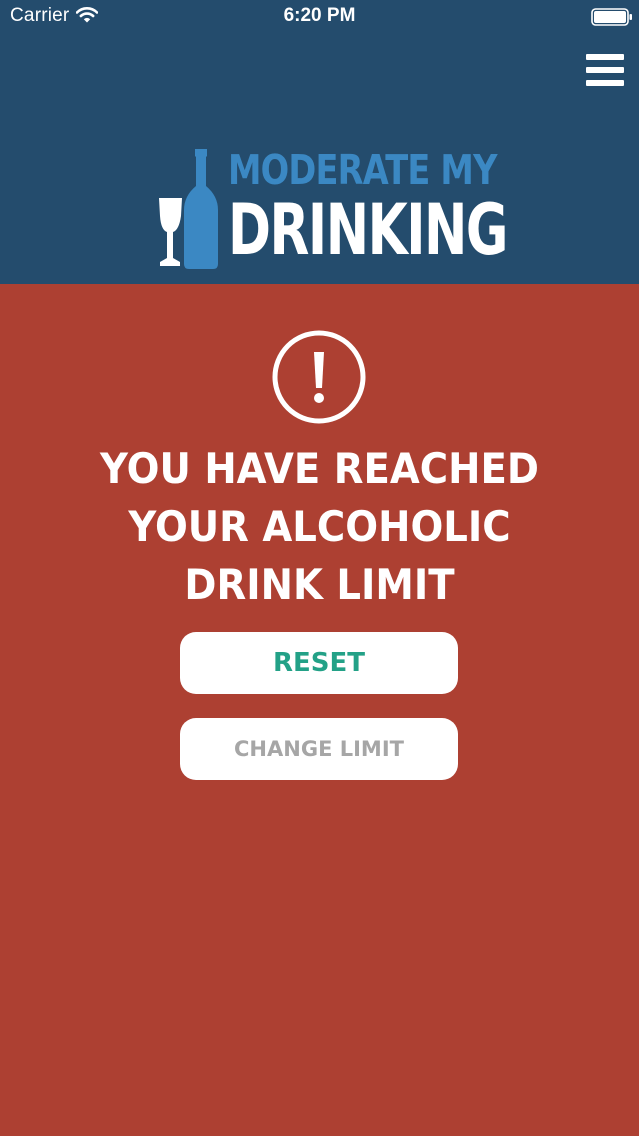 This screenshot has height=1136, width=639. Describe the element at coordinates (319, 584) in the screenshot. I see `message-line: DRINK LIMIT` at that location.